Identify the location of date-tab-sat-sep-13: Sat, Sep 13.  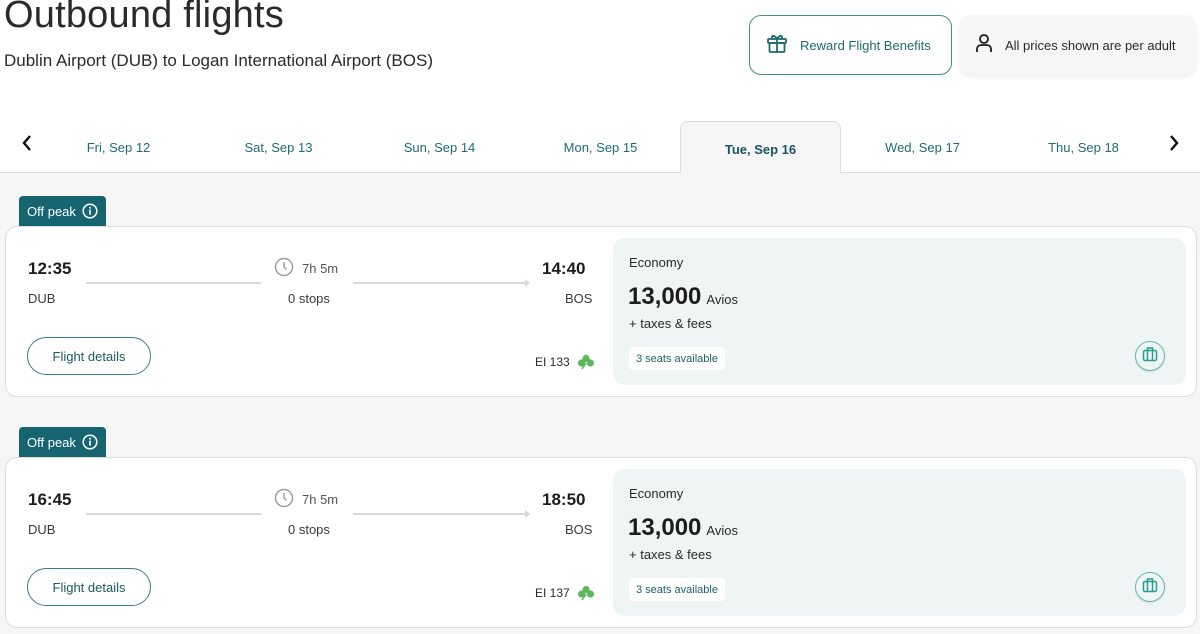
(278, 147).